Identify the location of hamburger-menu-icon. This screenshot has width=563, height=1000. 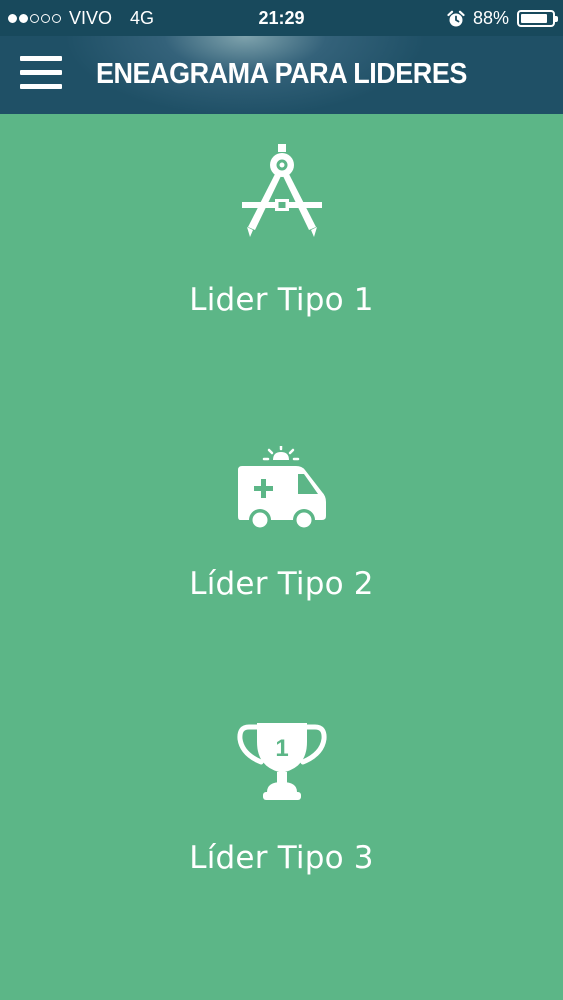
(41, 73).